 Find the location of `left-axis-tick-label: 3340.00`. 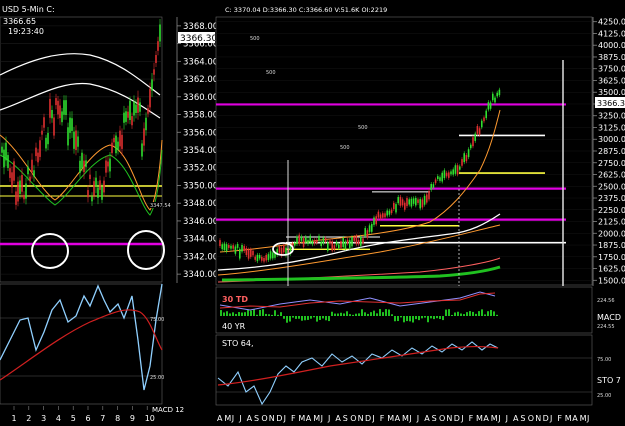

left-axis-tick-label: 3340.00 is located at coordinates (200, 275).